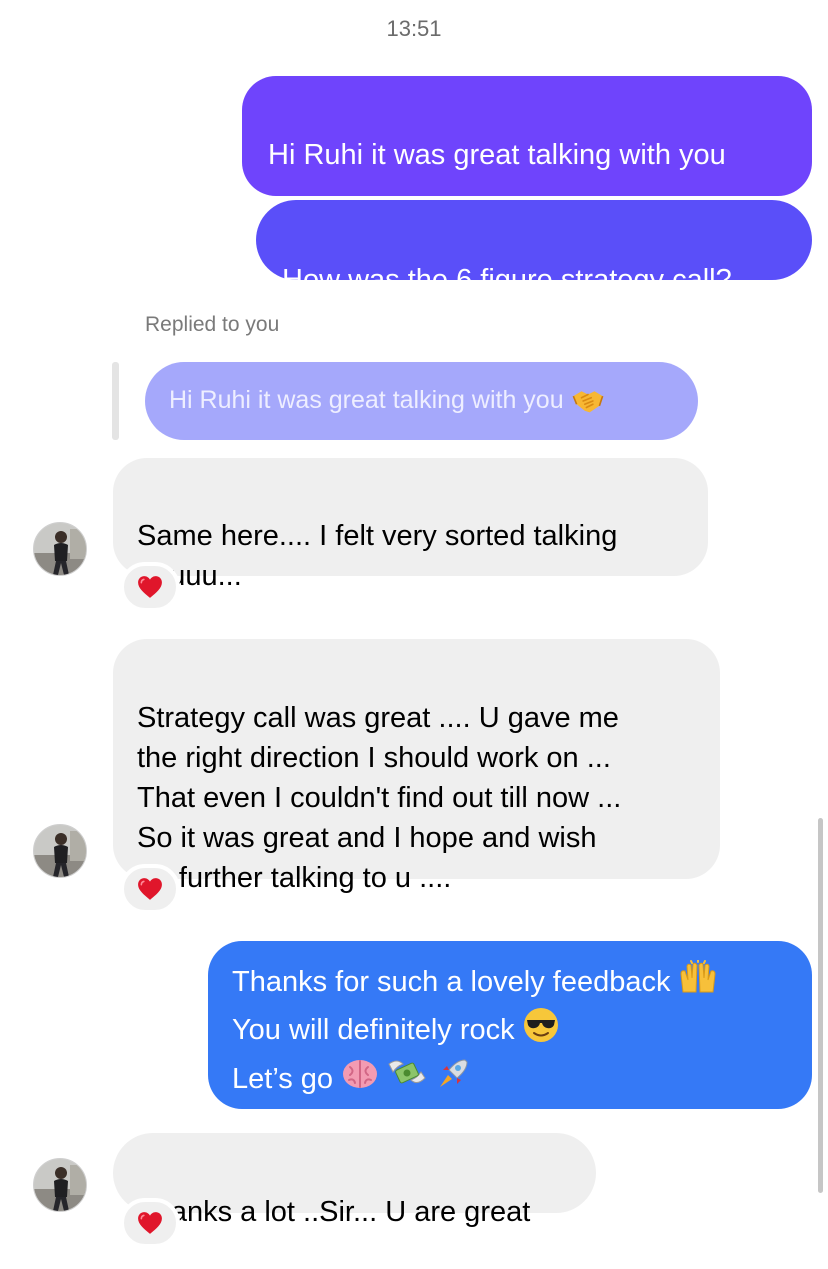 The height and width of the screenshot is (1269, 828). Describe the element at coordinates (541, 1031) in the screenshot. I see `sunglasses-face-icon` at that location.